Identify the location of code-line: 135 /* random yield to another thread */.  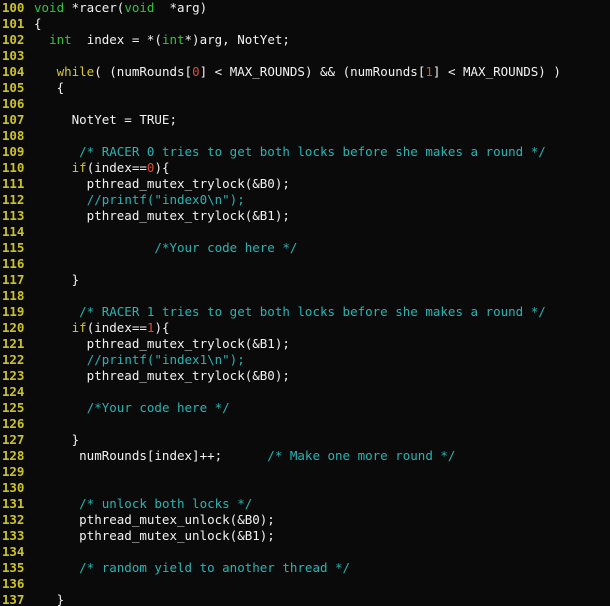
(305, 568).